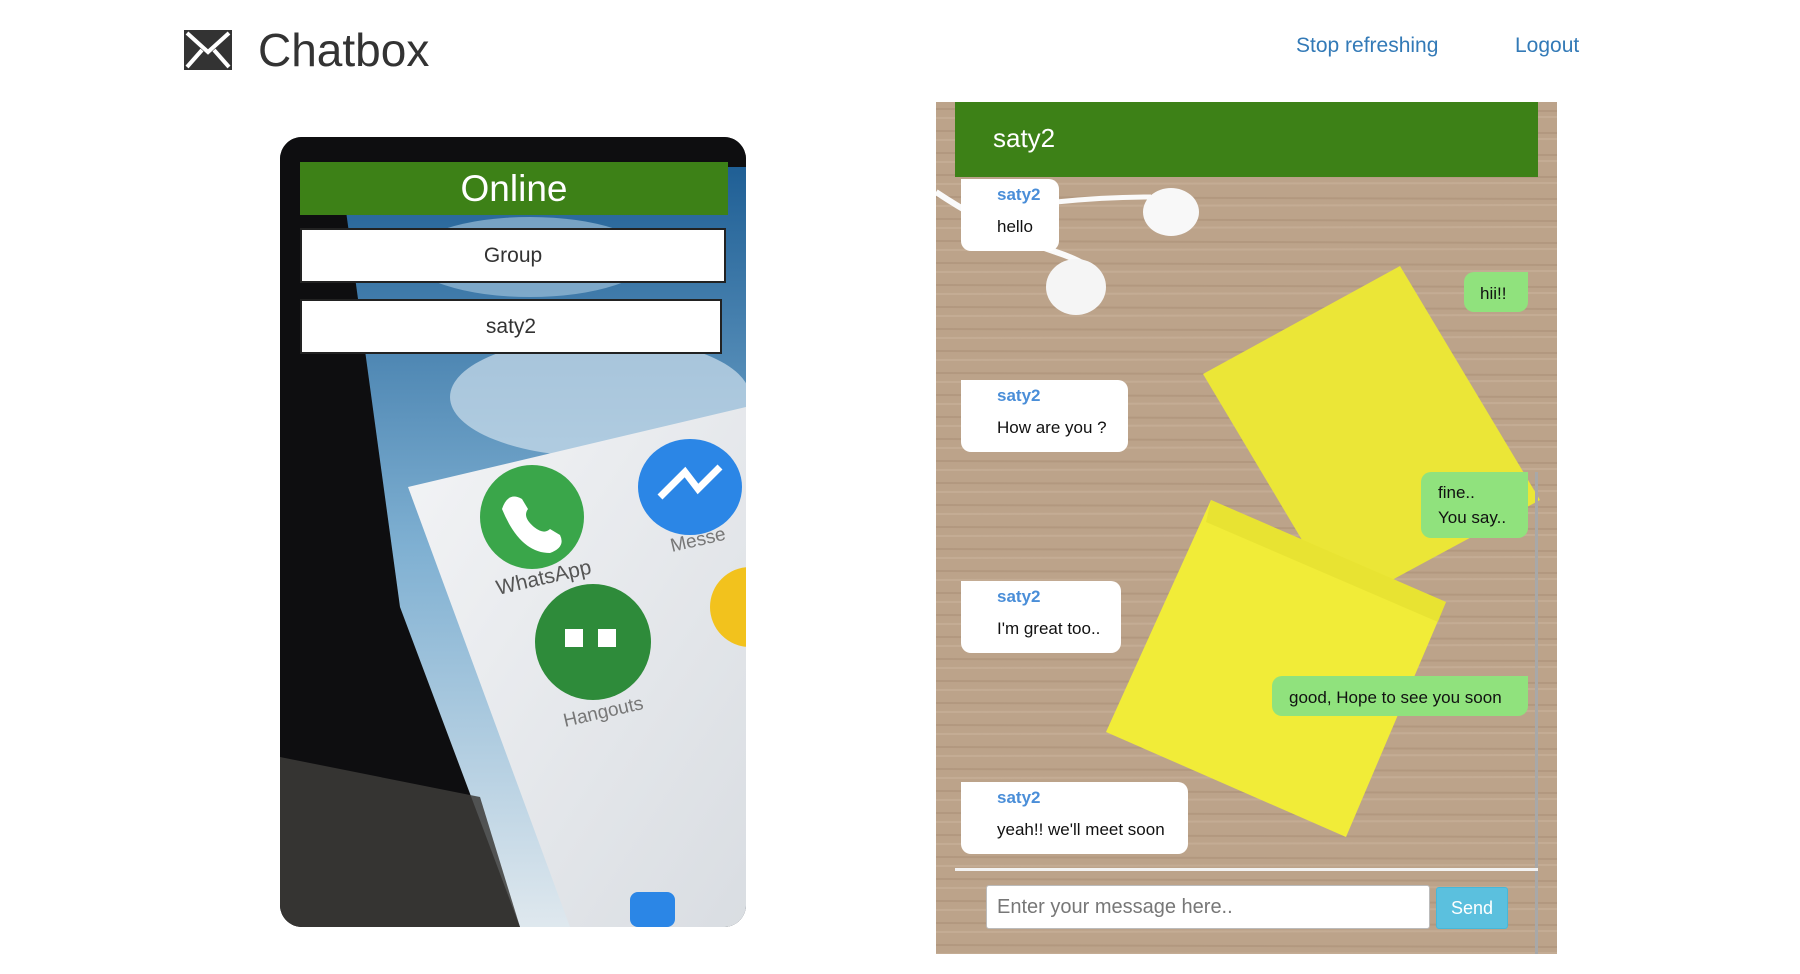  What do you see at coordinates (514, 188) in the screenshot?
I see `online-header: Online` at bounding box center [514, 188].